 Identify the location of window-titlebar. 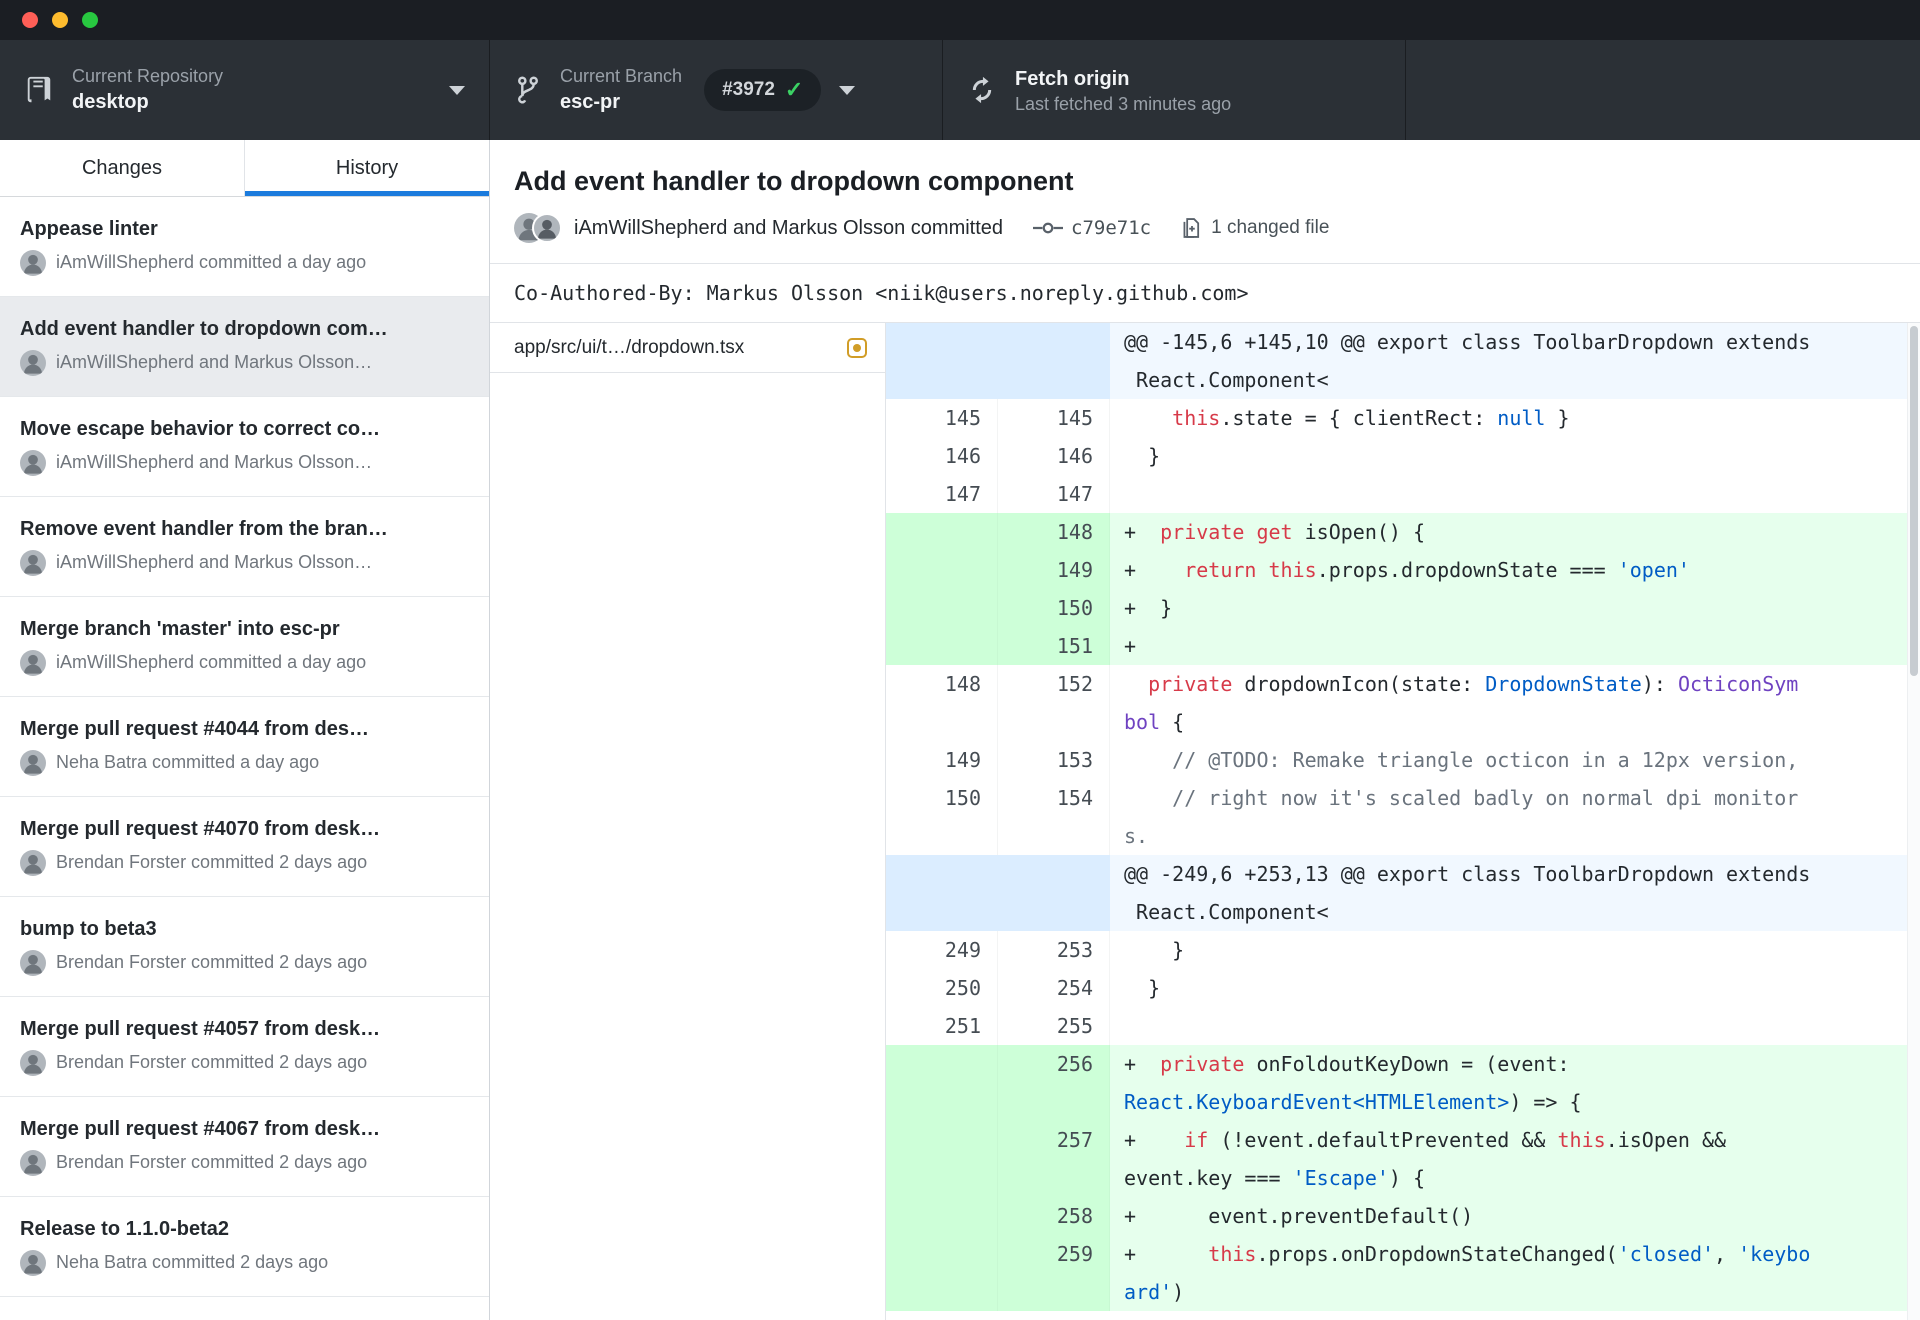
(960, 20).